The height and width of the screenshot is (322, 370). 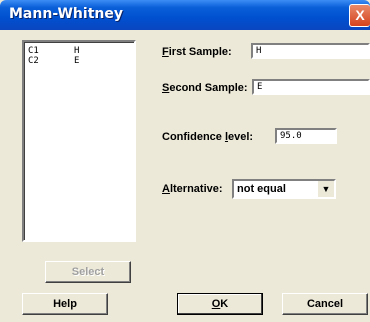 I want to click on column-name: E, so click(x=77, y=61).